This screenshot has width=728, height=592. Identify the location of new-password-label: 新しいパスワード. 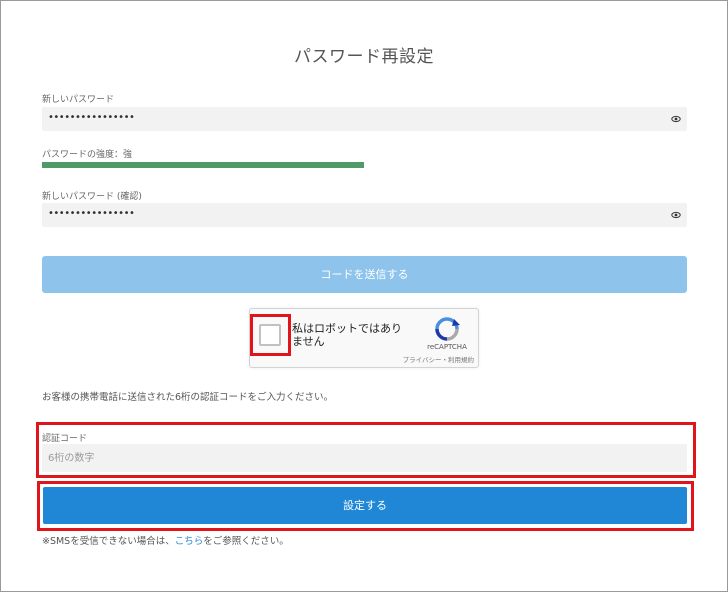
(78, 100).